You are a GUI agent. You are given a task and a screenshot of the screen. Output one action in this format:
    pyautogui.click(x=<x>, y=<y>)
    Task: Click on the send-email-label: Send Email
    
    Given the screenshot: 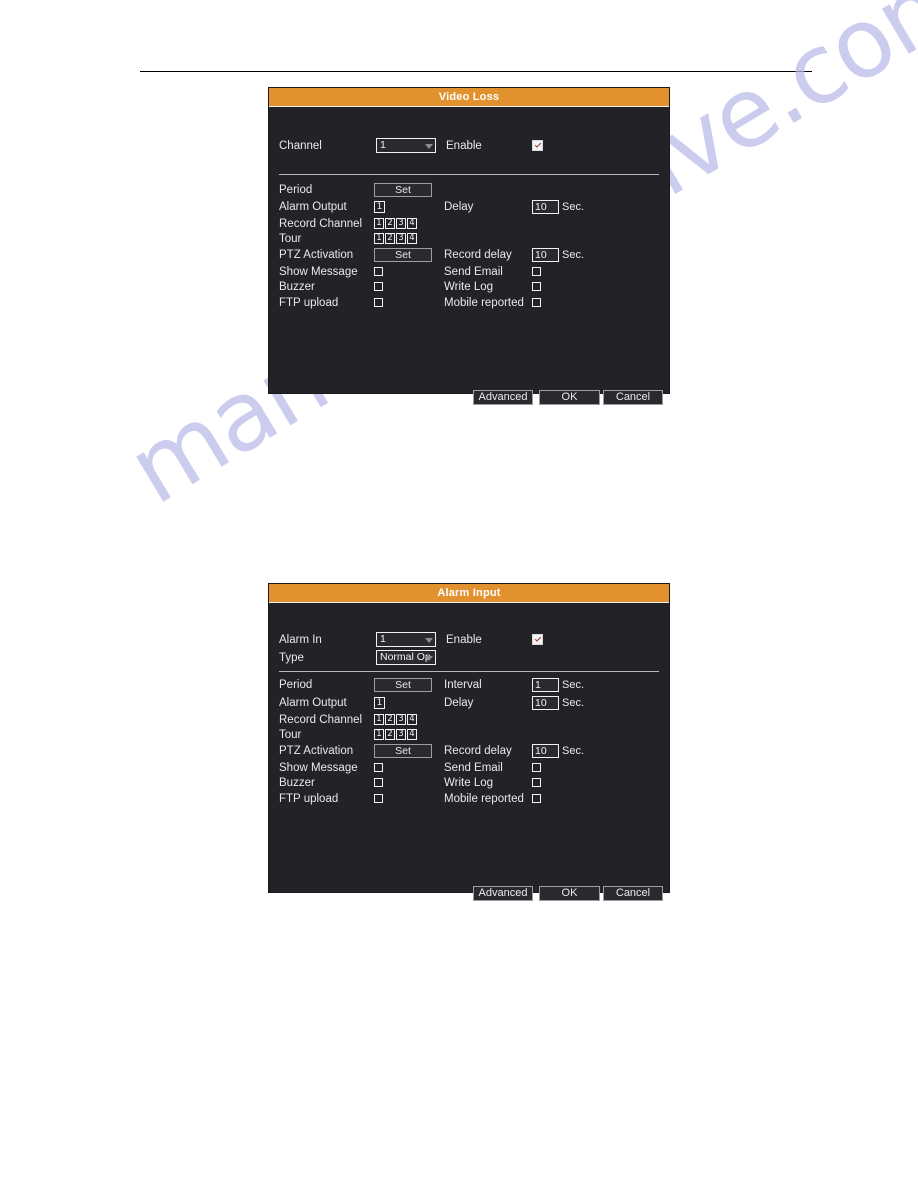 What is the action you would take?
    pyautogui.click(x=473, y=272)
    